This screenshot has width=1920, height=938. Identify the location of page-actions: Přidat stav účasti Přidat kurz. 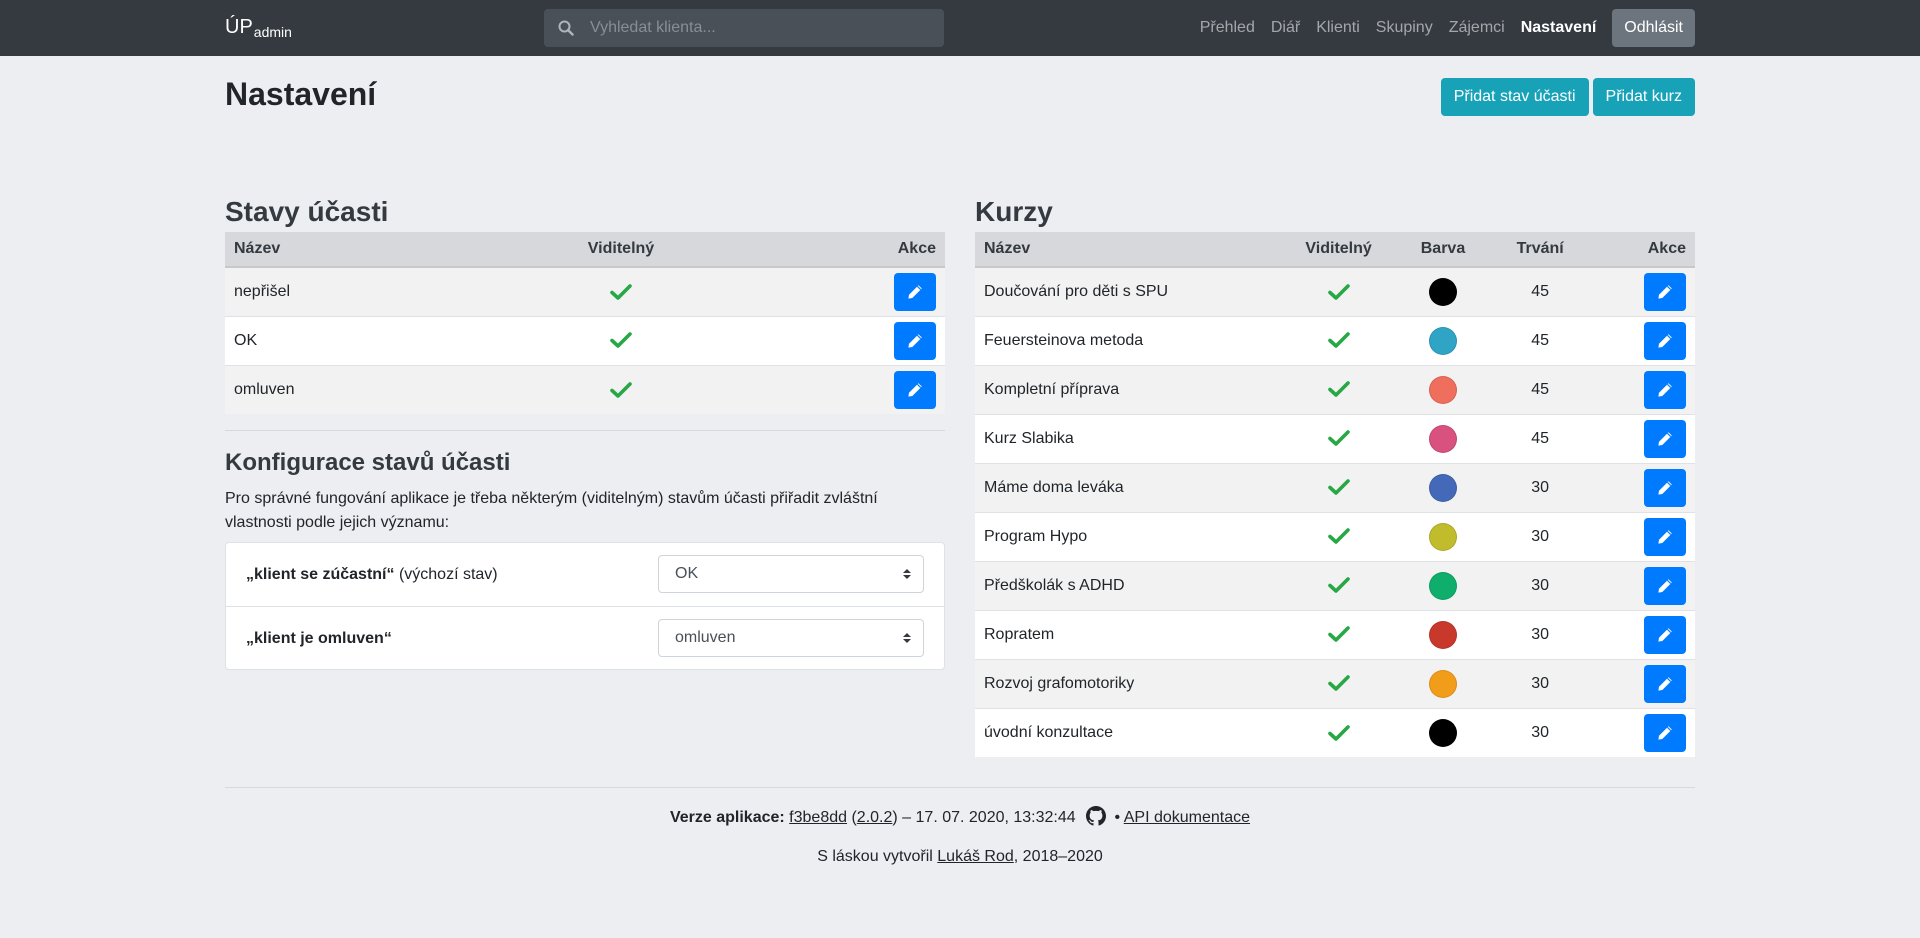
(1566, 97).